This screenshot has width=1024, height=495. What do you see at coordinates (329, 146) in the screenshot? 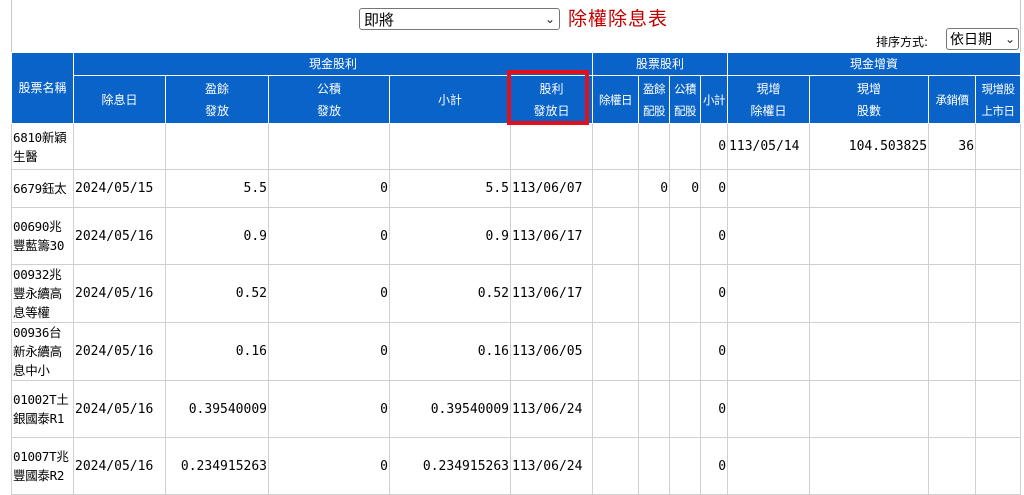
I see `cell-capital-reserve` at bounding box center [329, 146].